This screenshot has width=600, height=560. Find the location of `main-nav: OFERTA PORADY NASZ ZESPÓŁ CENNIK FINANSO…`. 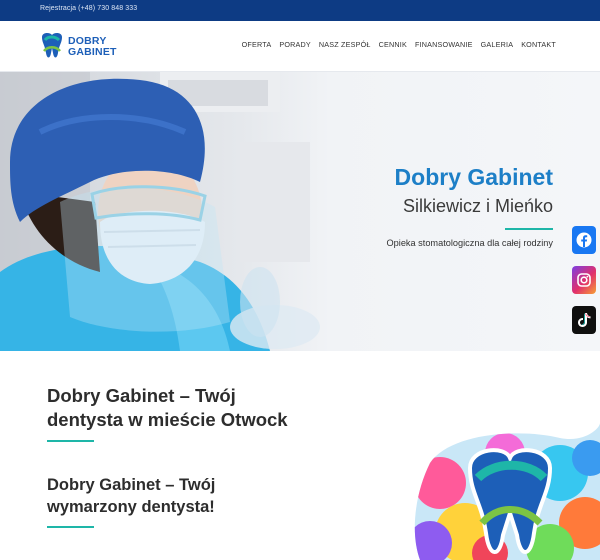

main-nav: OFERTA PORADY NASZ ZESPÓŁ CENNIK FINANSO… is located at coordinates (399, 44).